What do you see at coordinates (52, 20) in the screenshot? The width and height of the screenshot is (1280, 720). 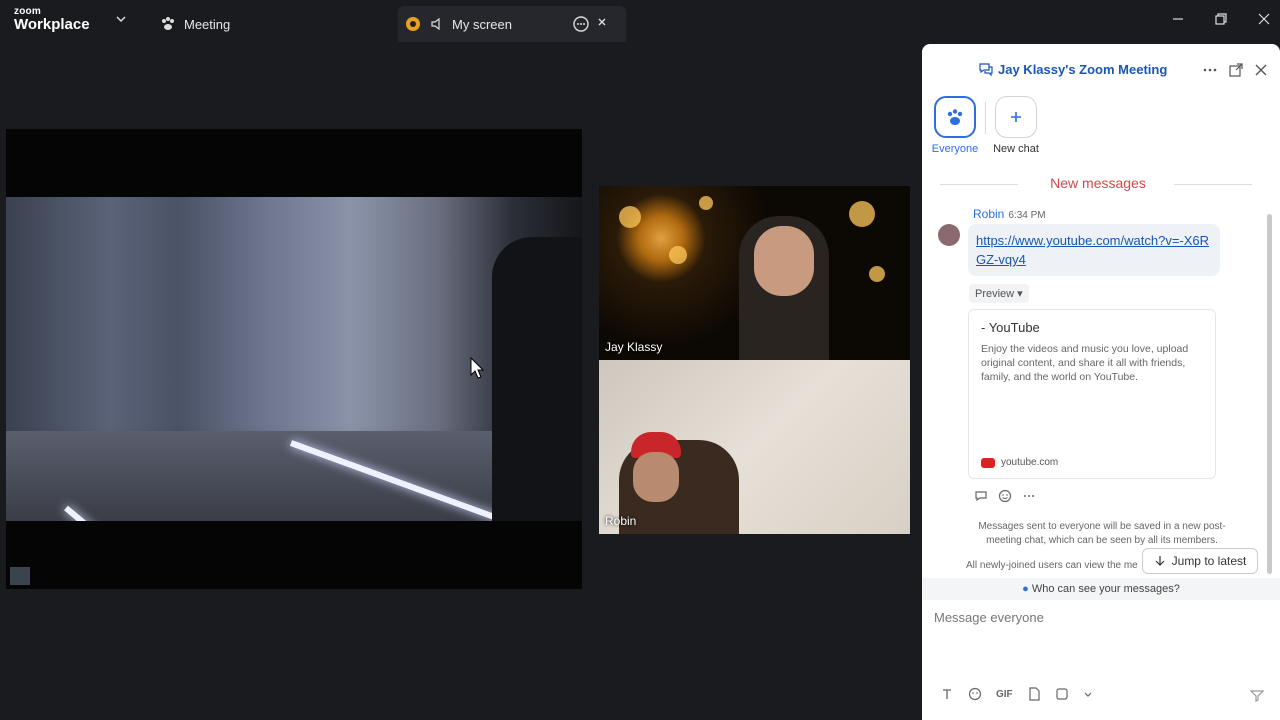 I see `zoom-workplace-logo: zoom Workplace` at bounding box center [52, 20].